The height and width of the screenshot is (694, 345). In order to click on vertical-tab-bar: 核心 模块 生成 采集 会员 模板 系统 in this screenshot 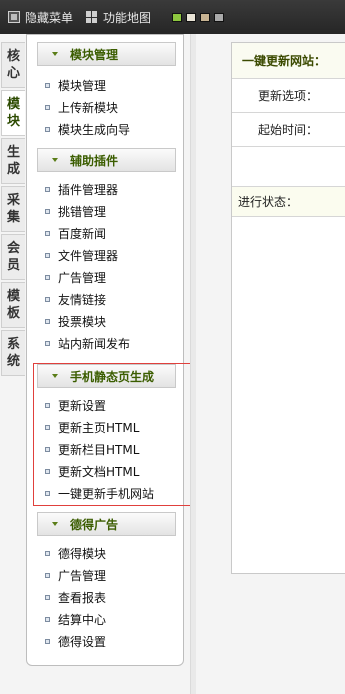, I will do `click(13, 210)`.